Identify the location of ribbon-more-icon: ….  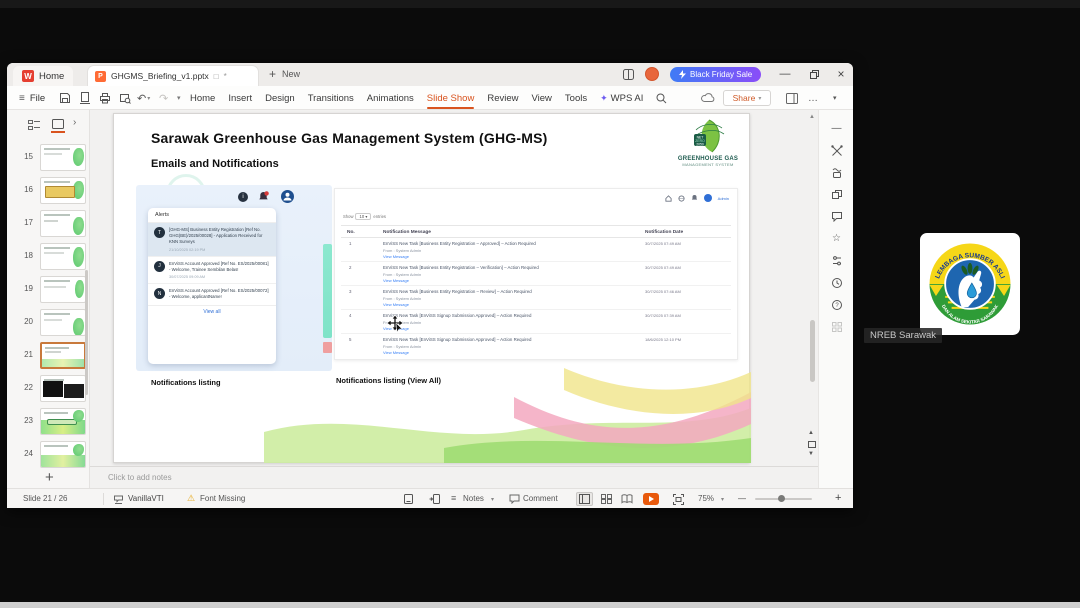
(813, 98).